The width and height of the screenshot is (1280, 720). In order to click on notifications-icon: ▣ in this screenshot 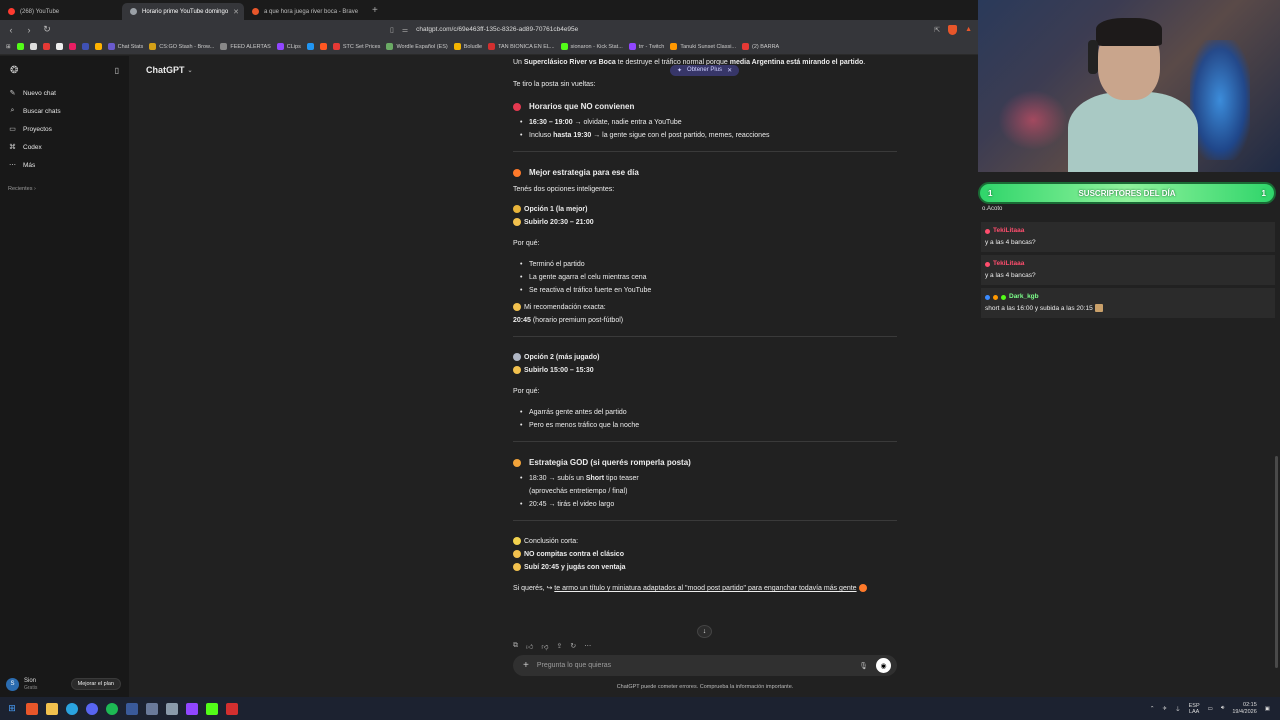, I will do `click(1267, 709)`.